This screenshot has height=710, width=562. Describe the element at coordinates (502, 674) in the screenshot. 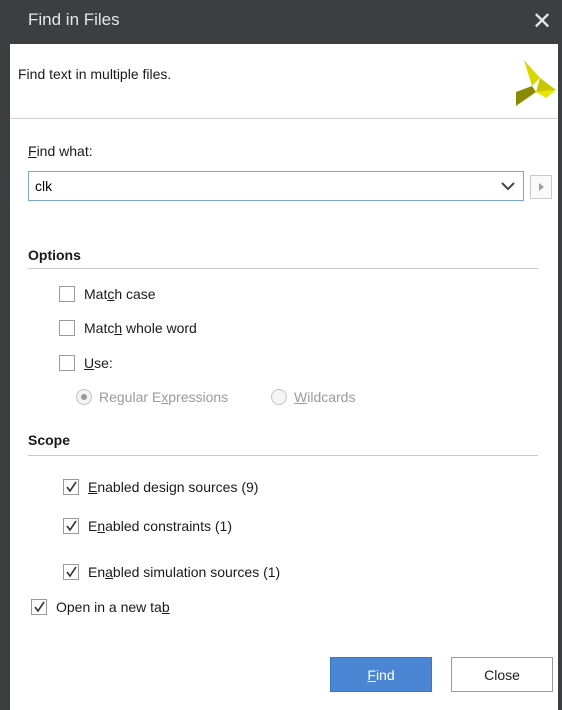

I see `close-button: Close` at that location.